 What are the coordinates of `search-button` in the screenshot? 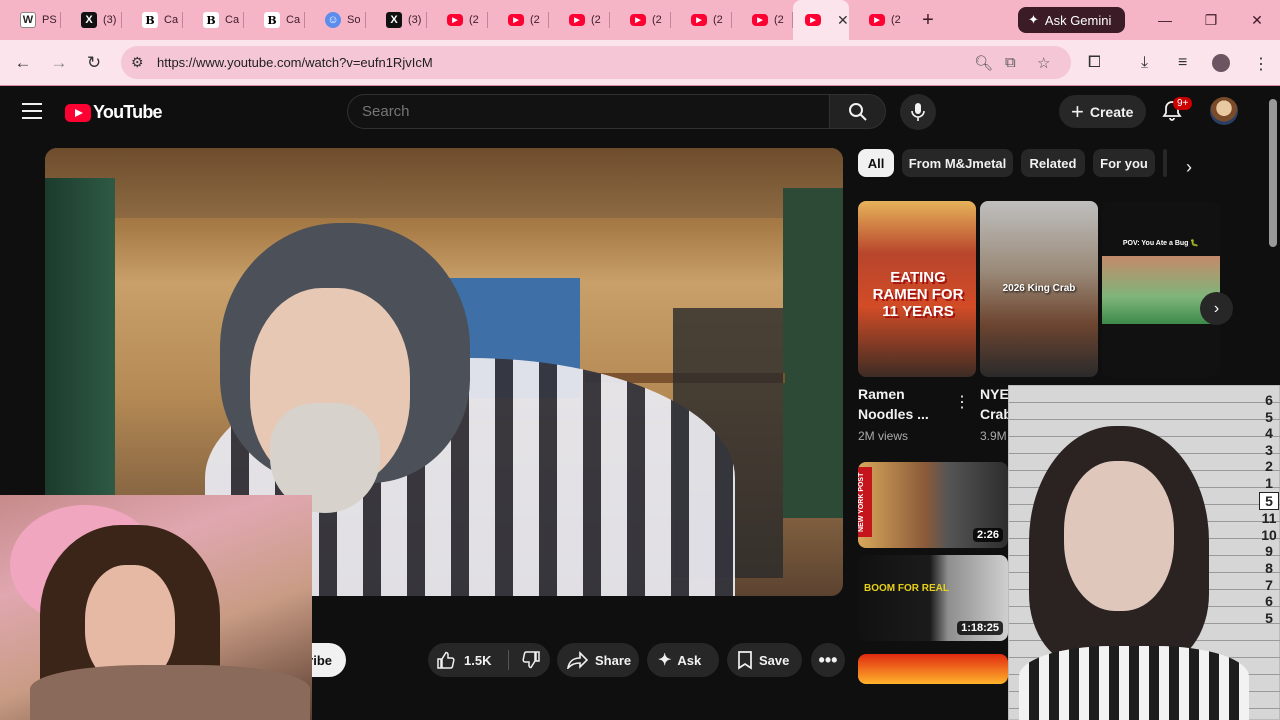 It's located at (857, 111).